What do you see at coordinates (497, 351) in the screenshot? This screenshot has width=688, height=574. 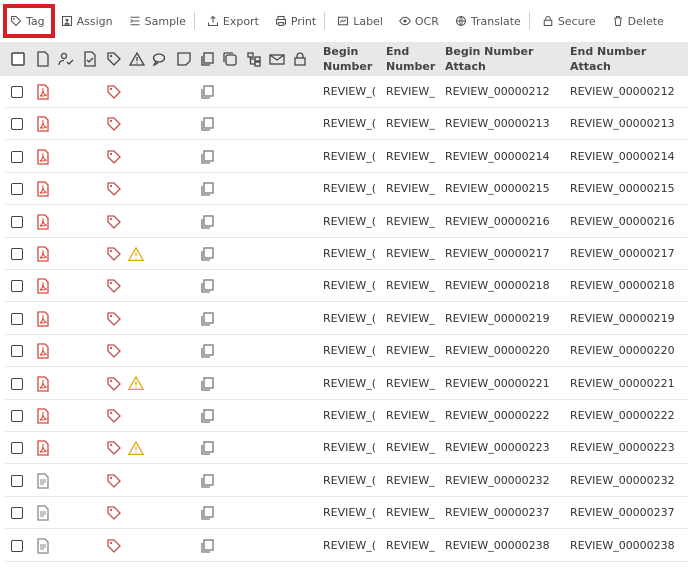 I see `cell-begin-attach: REVIEW_00000220` at bounding box center [497, 351].